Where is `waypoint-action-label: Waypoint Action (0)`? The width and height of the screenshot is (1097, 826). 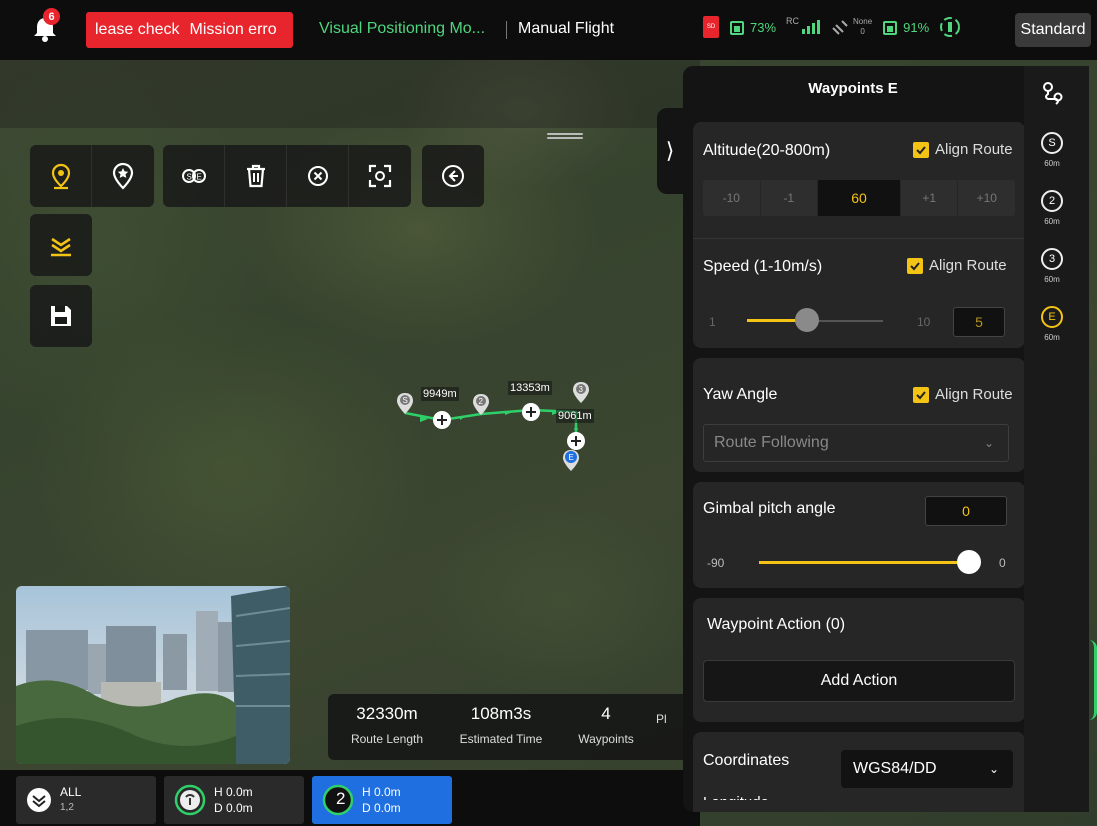 waypoint-action-label: Waypoint Action (0) is located at coordinates (776, 624).